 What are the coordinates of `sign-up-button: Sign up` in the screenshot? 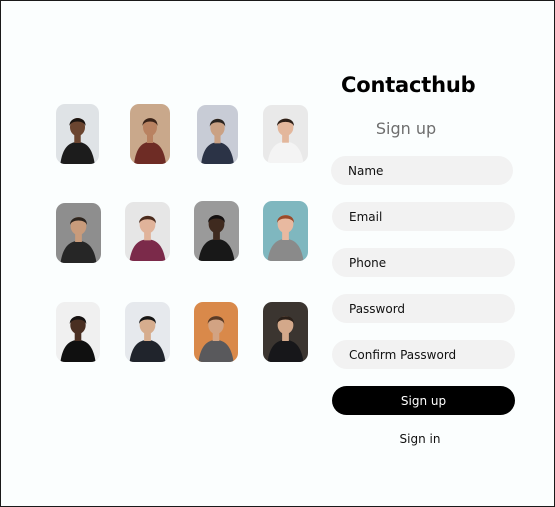 It's located at (423, 400).